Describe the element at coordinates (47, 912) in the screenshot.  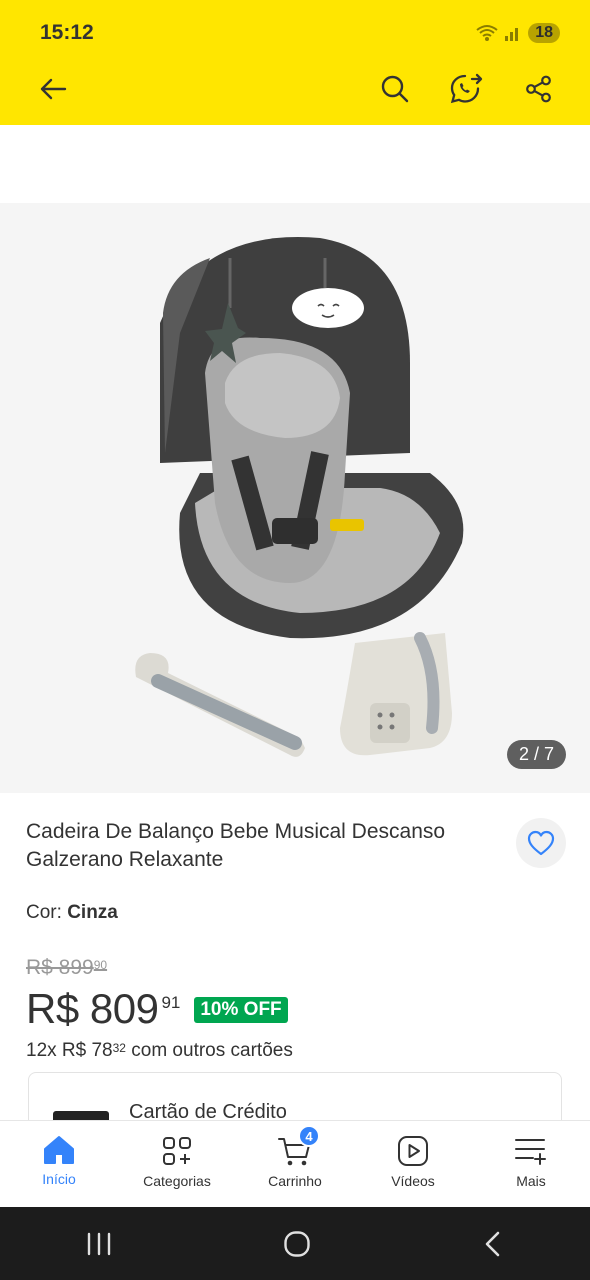
I see `color-label: Cor:` at that location.